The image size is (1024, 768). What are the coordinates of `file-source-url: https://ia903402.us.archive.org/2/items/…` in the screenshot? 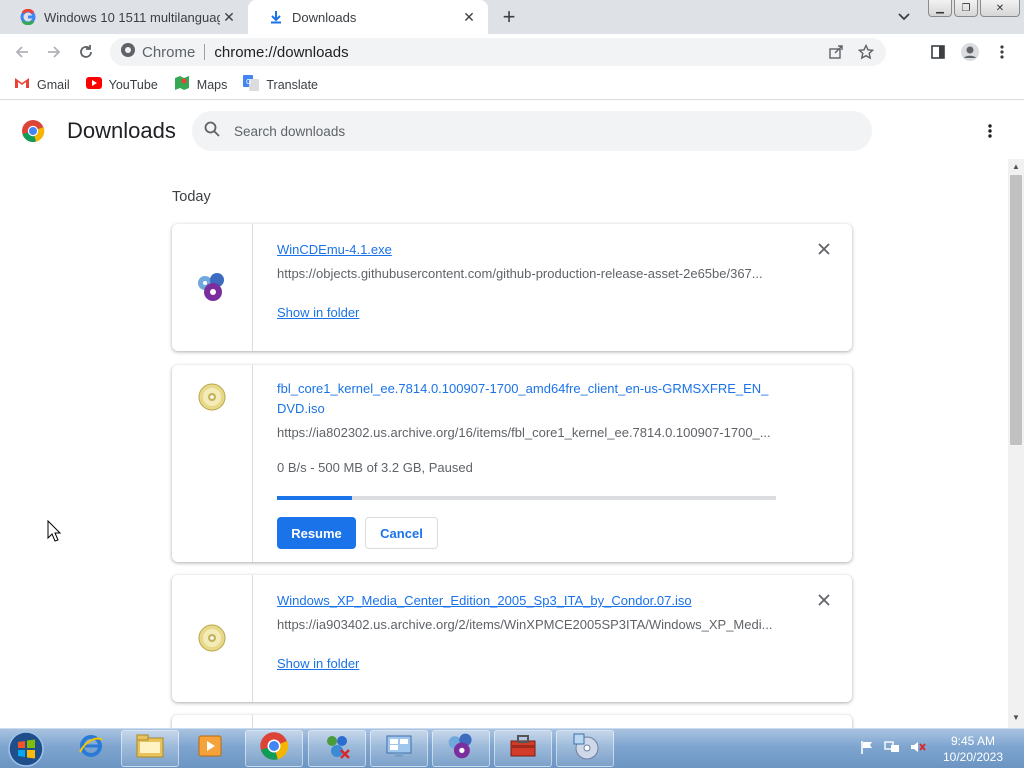 It's located at (526, 624).